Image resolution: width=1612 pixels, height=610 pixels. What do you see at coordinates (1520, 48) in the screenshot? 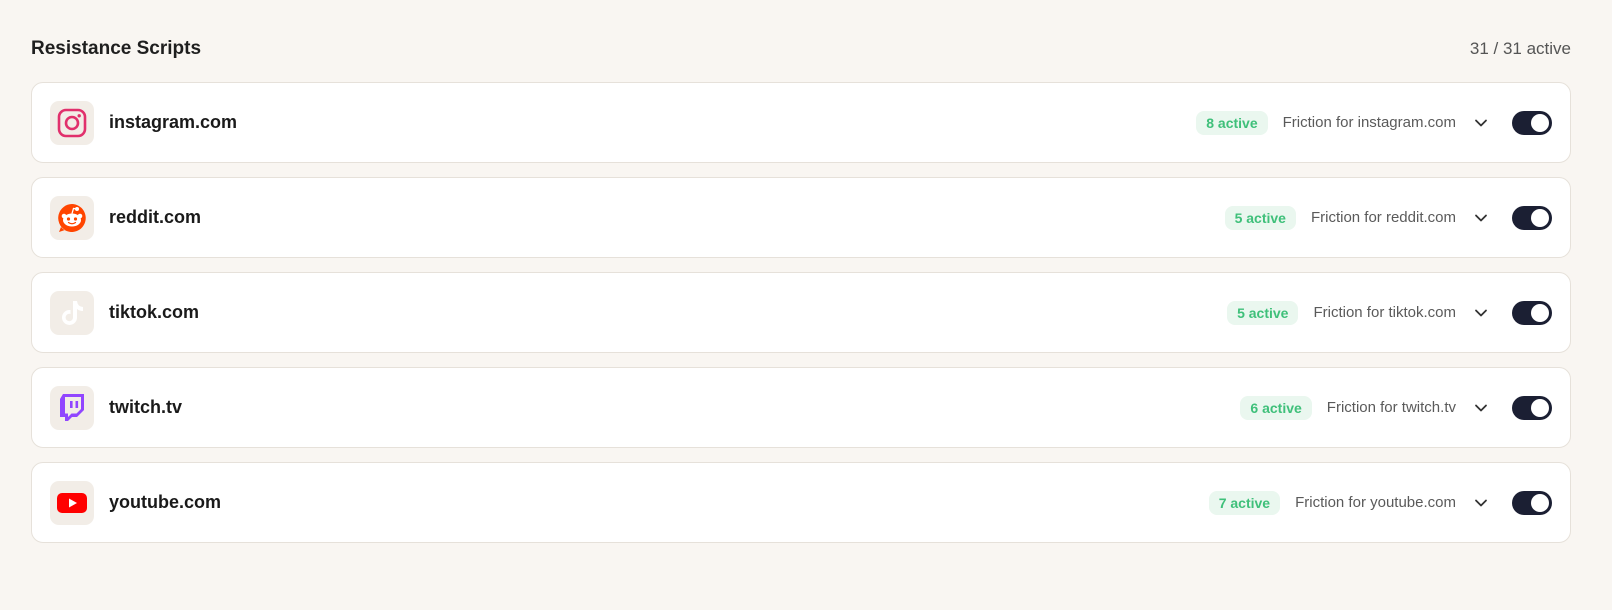
I see `active-count: 31 / 31 active` at bounding box center [1520, 48].